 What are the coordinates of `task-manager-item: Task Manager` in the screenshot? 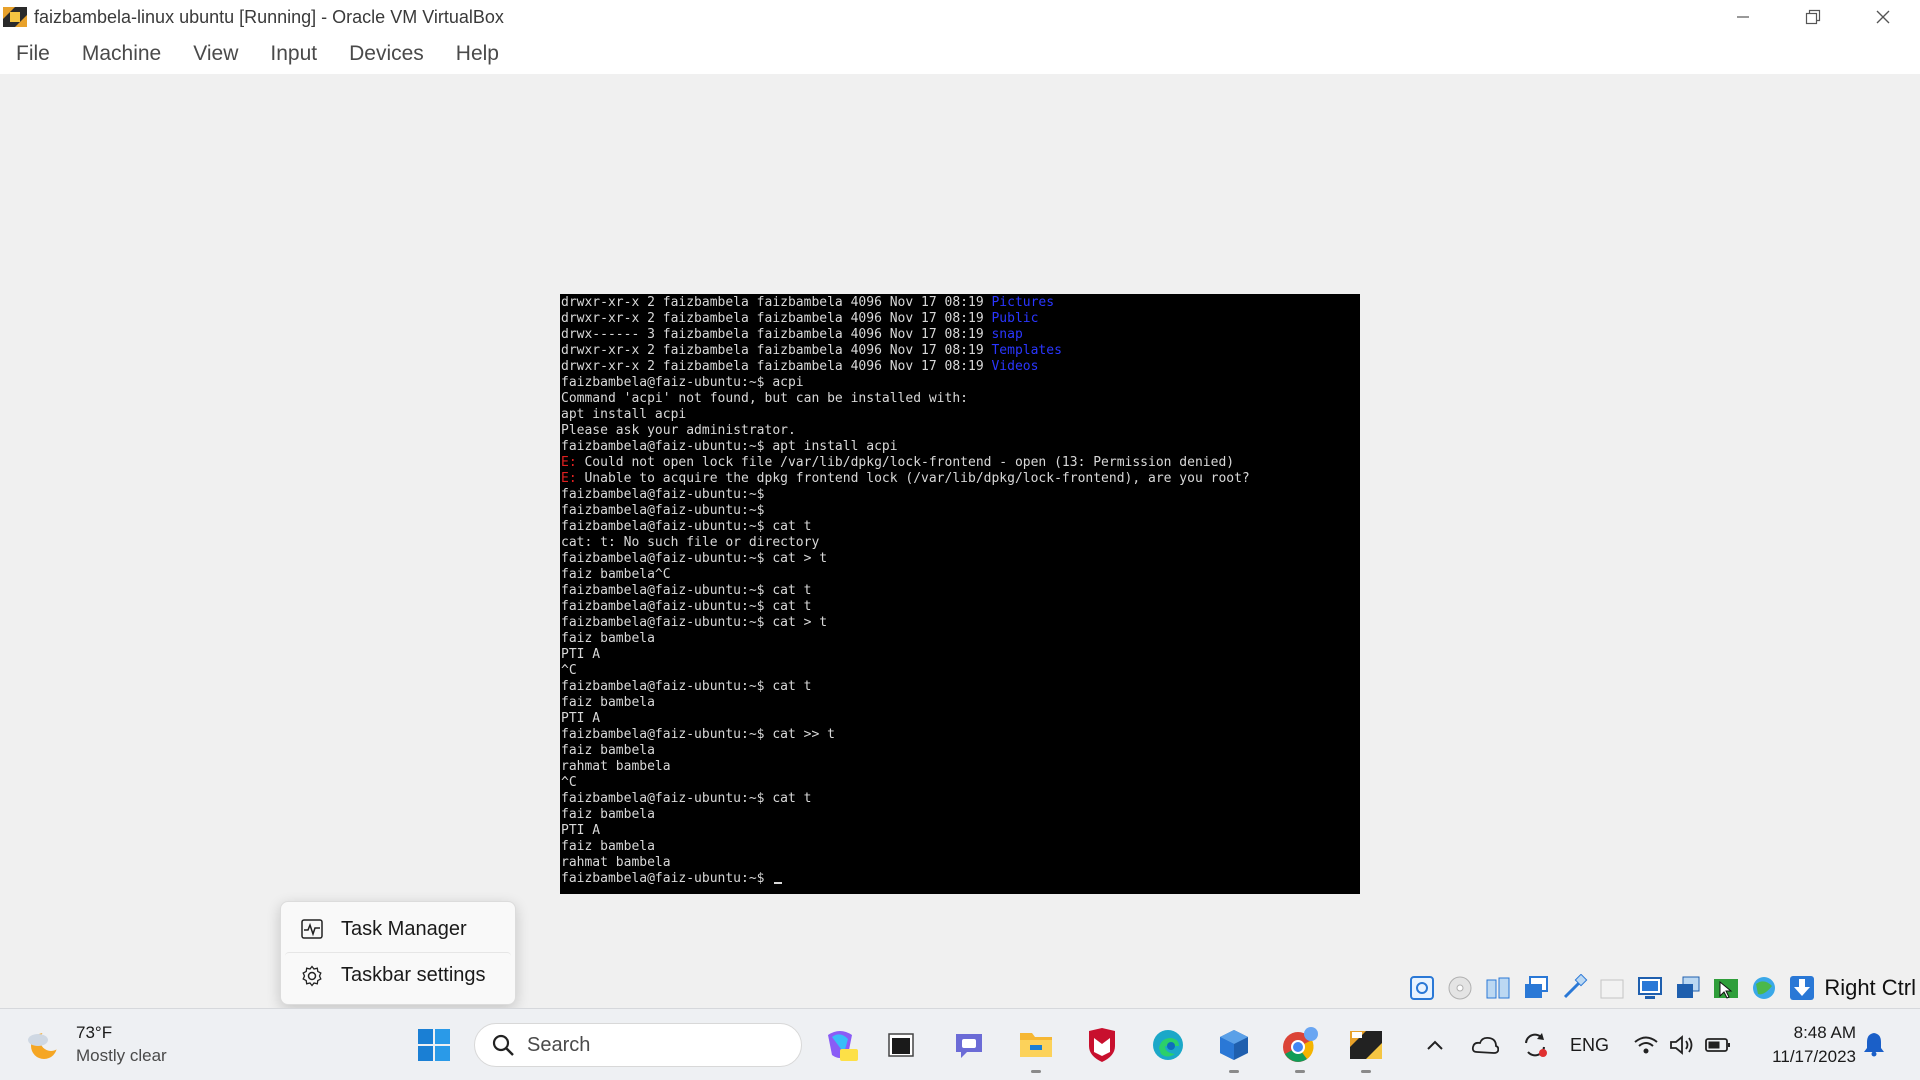 It's located at (398, 929).